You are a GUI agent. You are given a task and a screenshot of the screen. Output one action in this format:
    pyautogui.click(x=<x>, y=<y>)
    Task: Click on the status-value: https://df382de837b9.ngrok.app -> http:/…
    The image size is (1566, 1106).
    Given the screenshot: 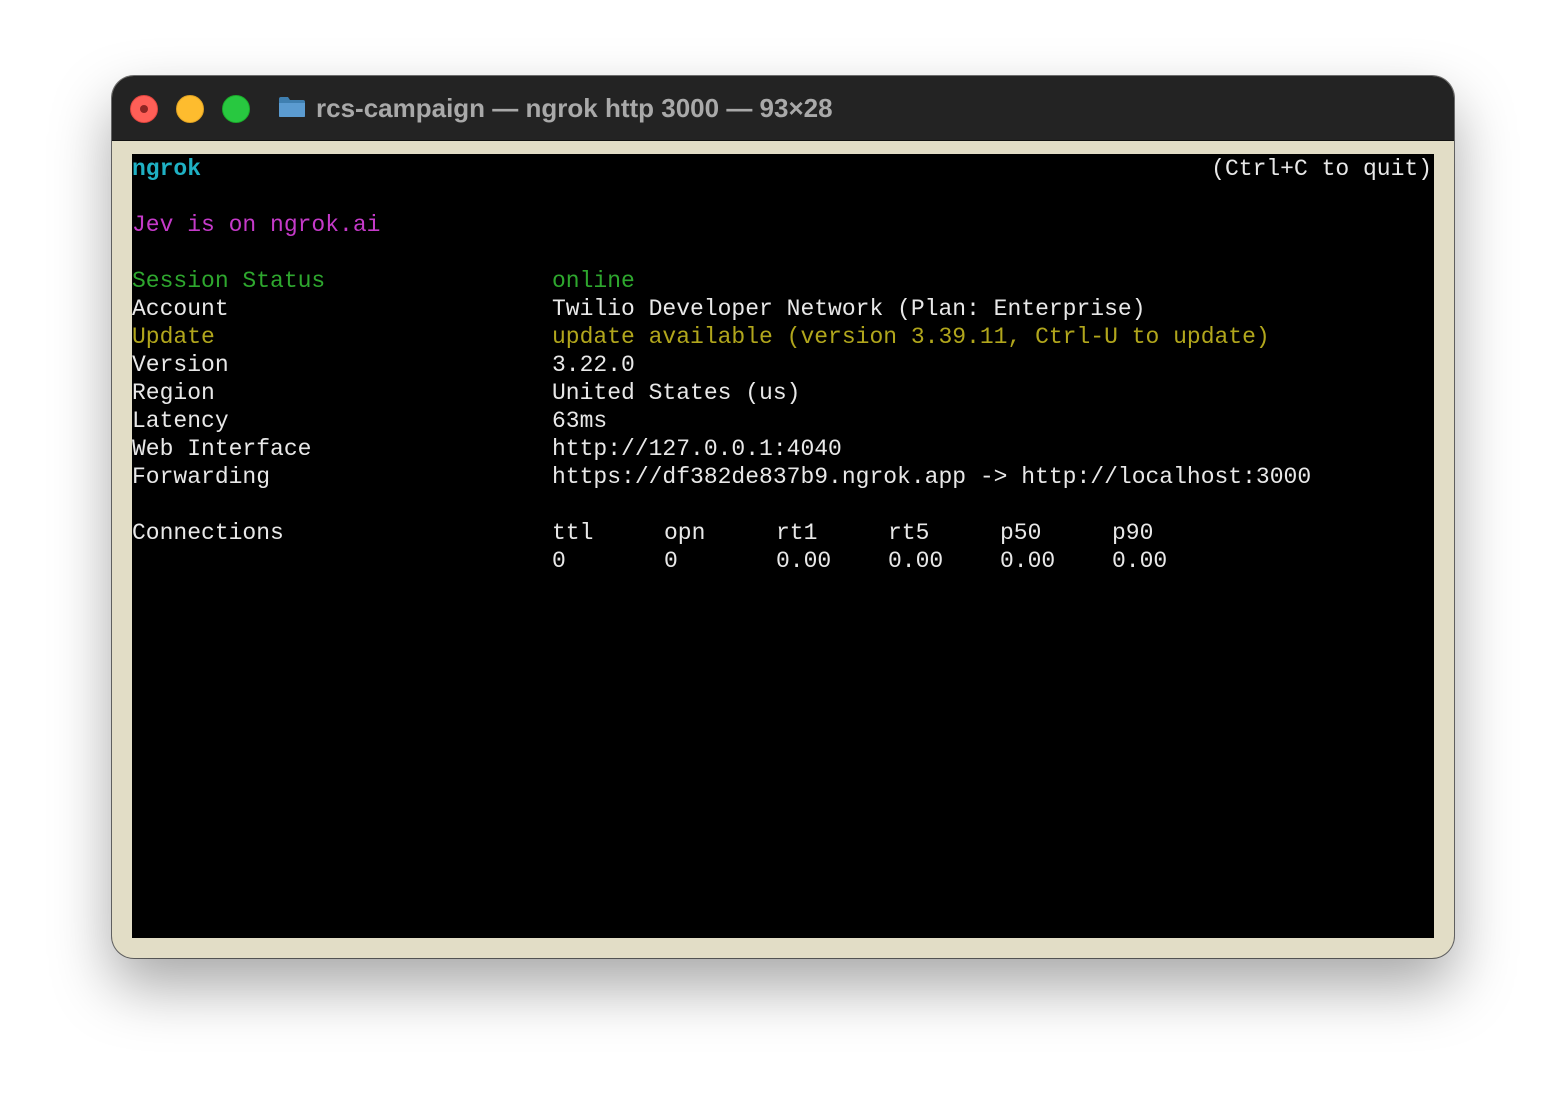 What is the action you would take?
    pyautogui.click(x=932, y=477)
    